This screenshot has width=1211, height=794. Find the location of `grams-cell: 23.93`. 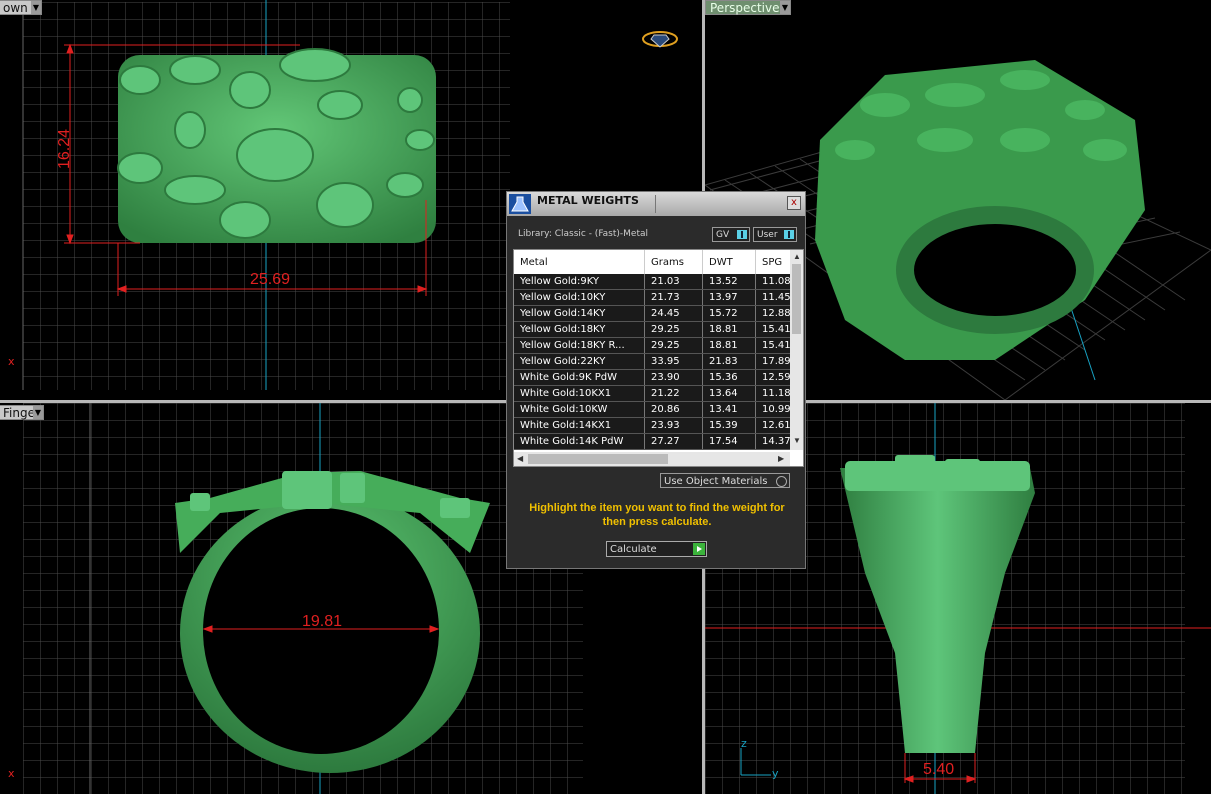

grams-cell: 23.93 is located at coordinates (673, 425).